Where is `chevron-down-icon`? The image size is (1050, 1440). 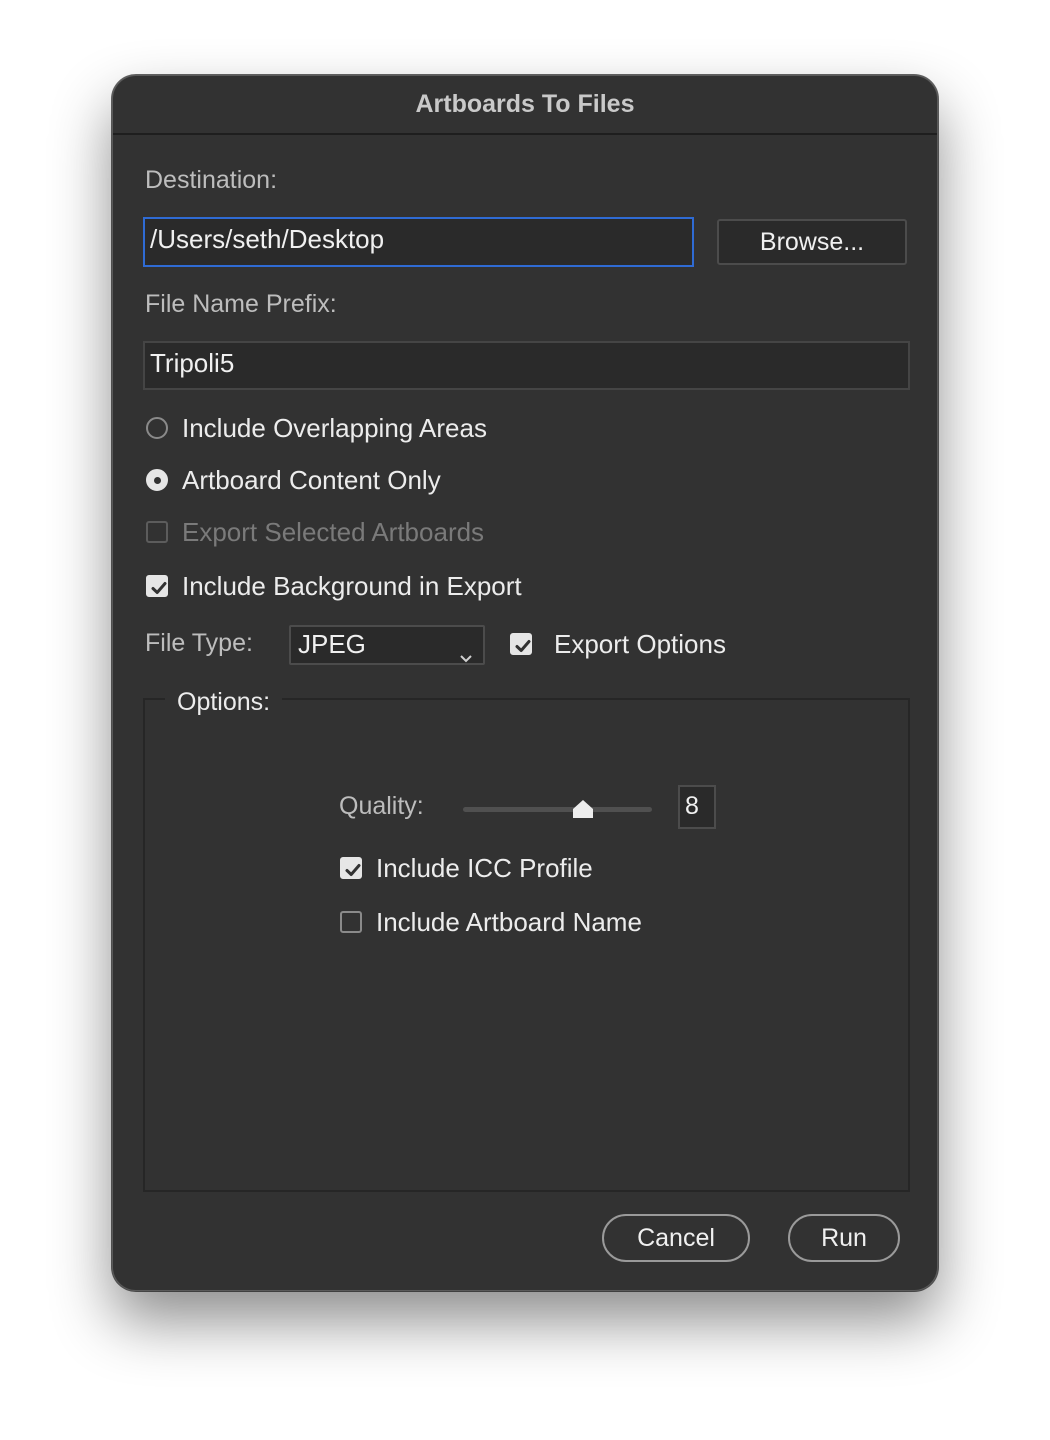
chevron-down-icon is located at coordinates (466, 655).